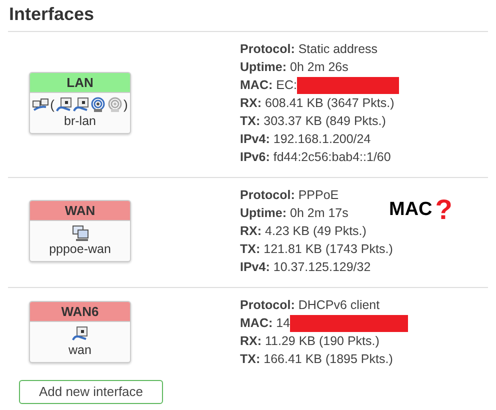 This screenshot has width=496, height=410. What do you see at coordinates (443, 210) in the screenshot?
I see `question-mark: ?` at bounding box center [443, 210].